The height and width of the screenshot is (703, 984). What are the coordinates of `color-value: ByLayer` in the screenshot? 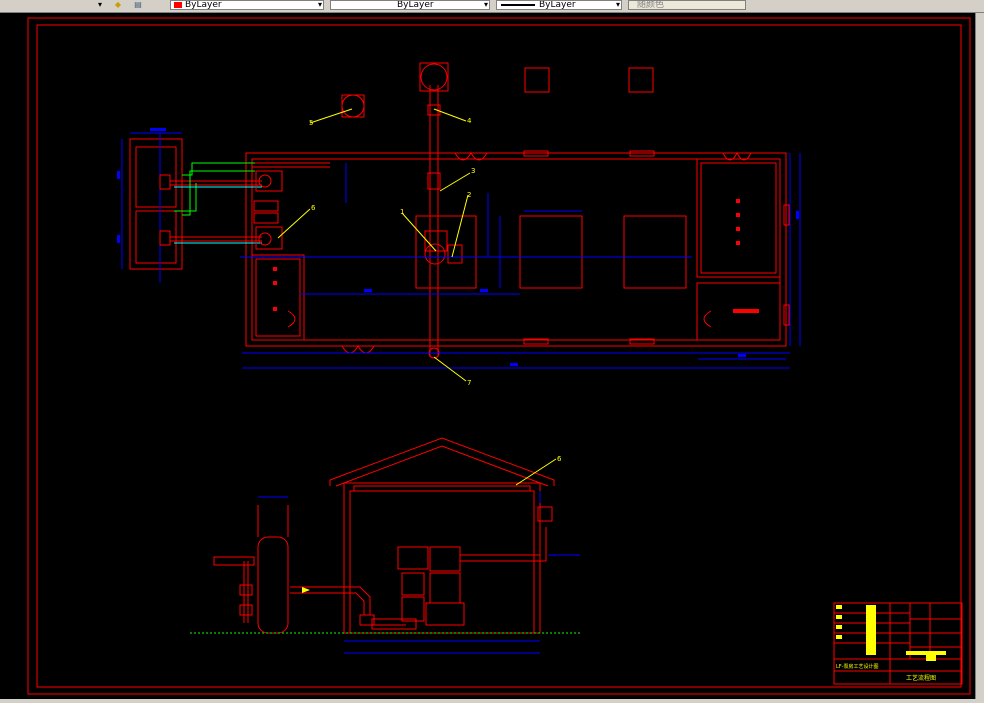 It's located at (203, 5).